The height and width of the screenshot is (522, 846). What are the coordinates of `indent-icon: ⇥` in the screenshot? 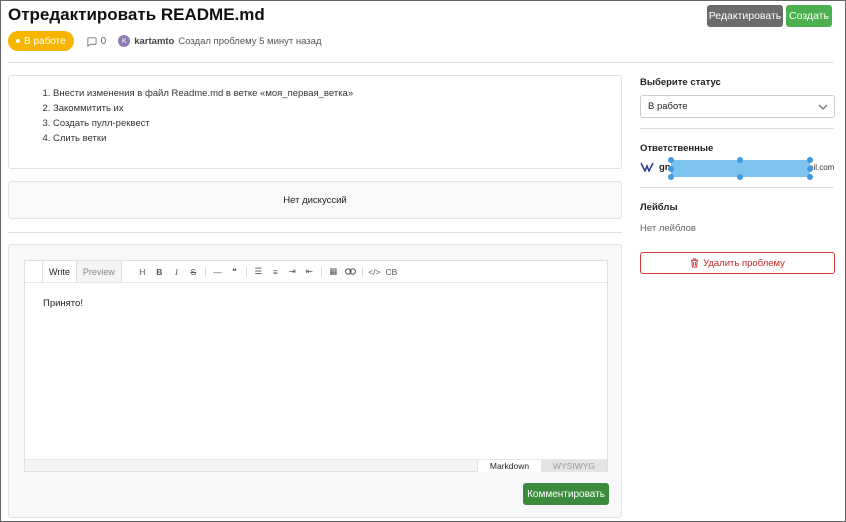 It's located at (292, 272).